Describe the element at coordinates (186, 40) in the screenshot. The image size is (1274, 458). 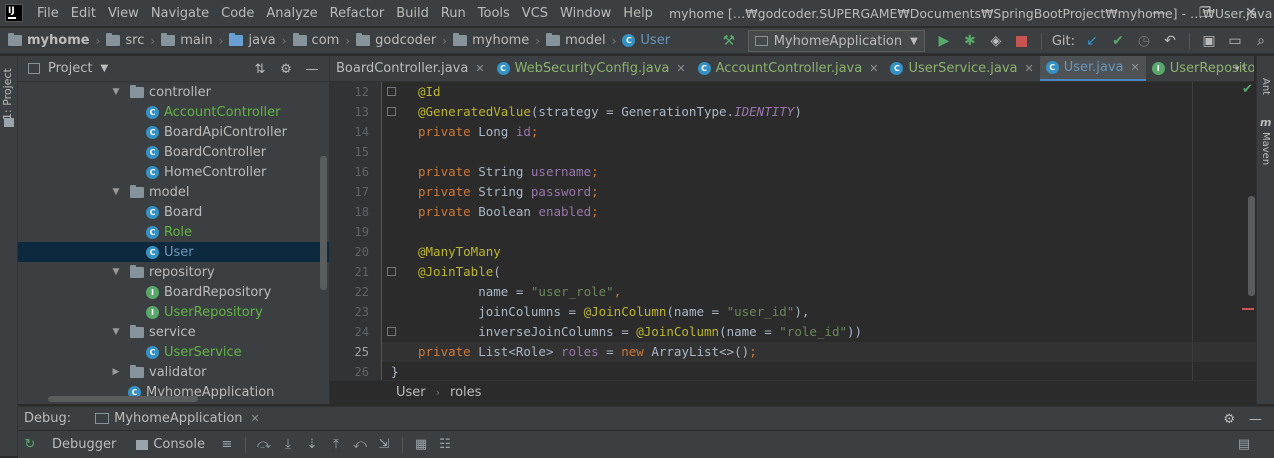
I see `breadcrumb-main: main` at that location.